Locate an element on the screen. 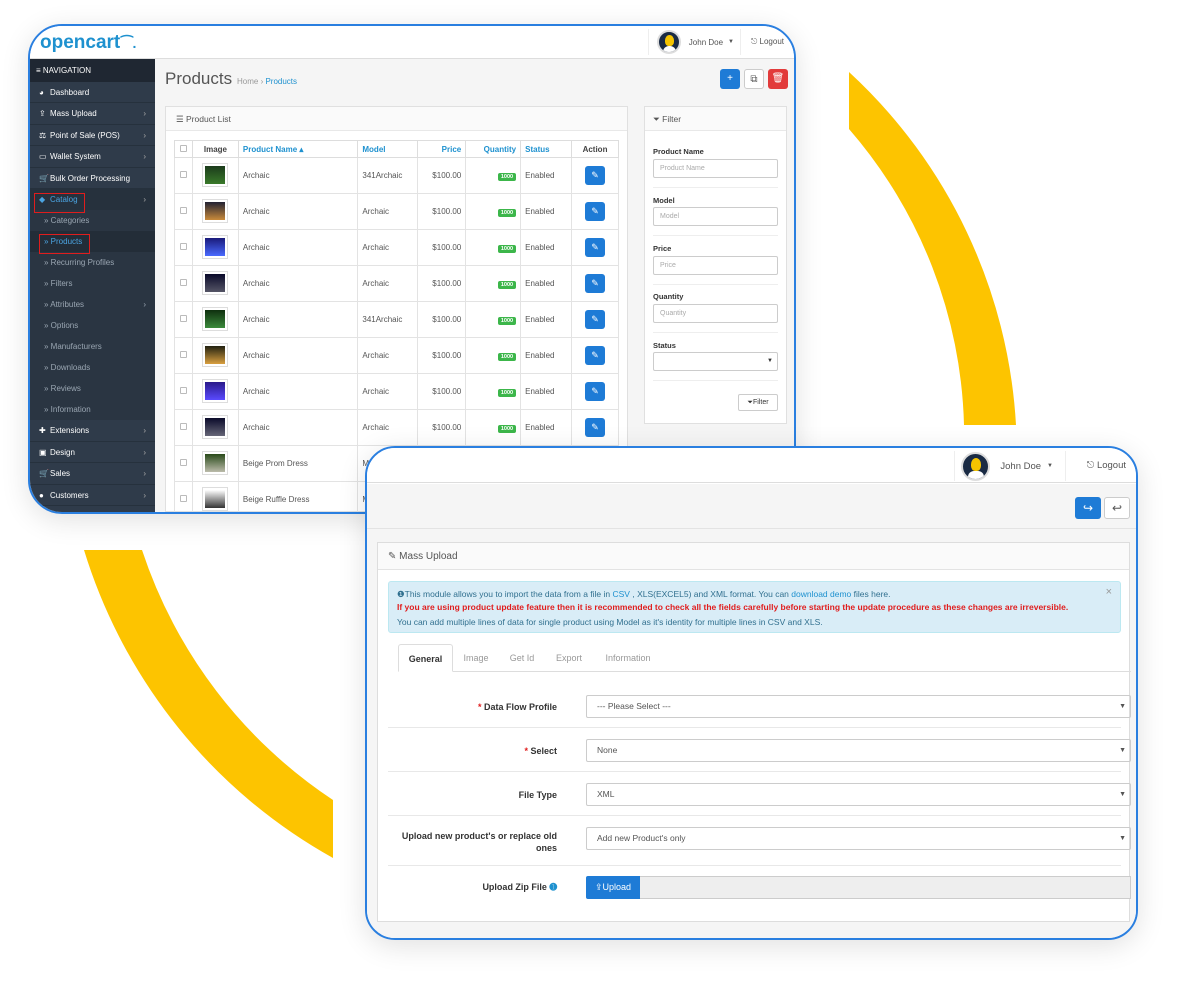 The width and height of the screenshot is (1200, 1005). download-demo-link: download demo is located at coordinates (821, 594).